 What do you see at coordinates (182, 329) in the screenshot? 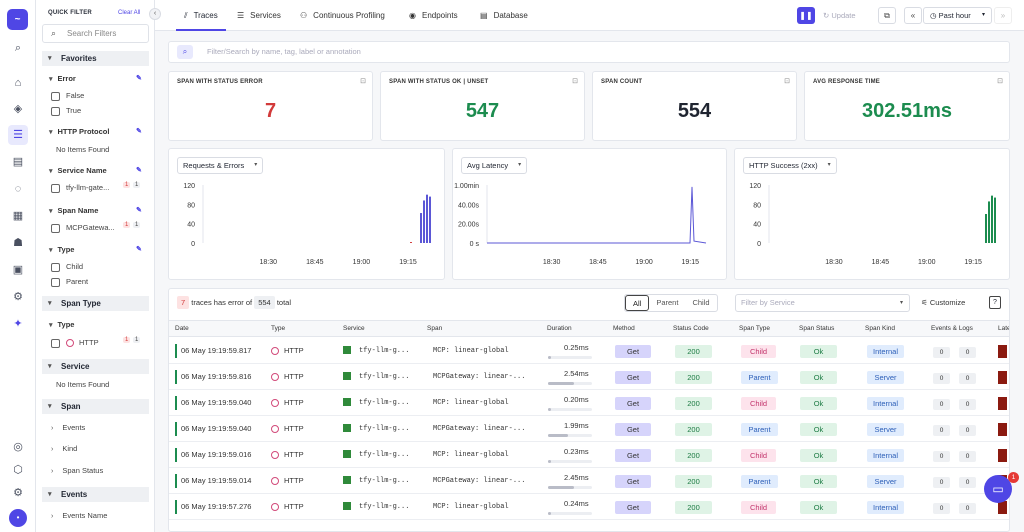
I see `col-date: Date` at bounding box center [182, 329].